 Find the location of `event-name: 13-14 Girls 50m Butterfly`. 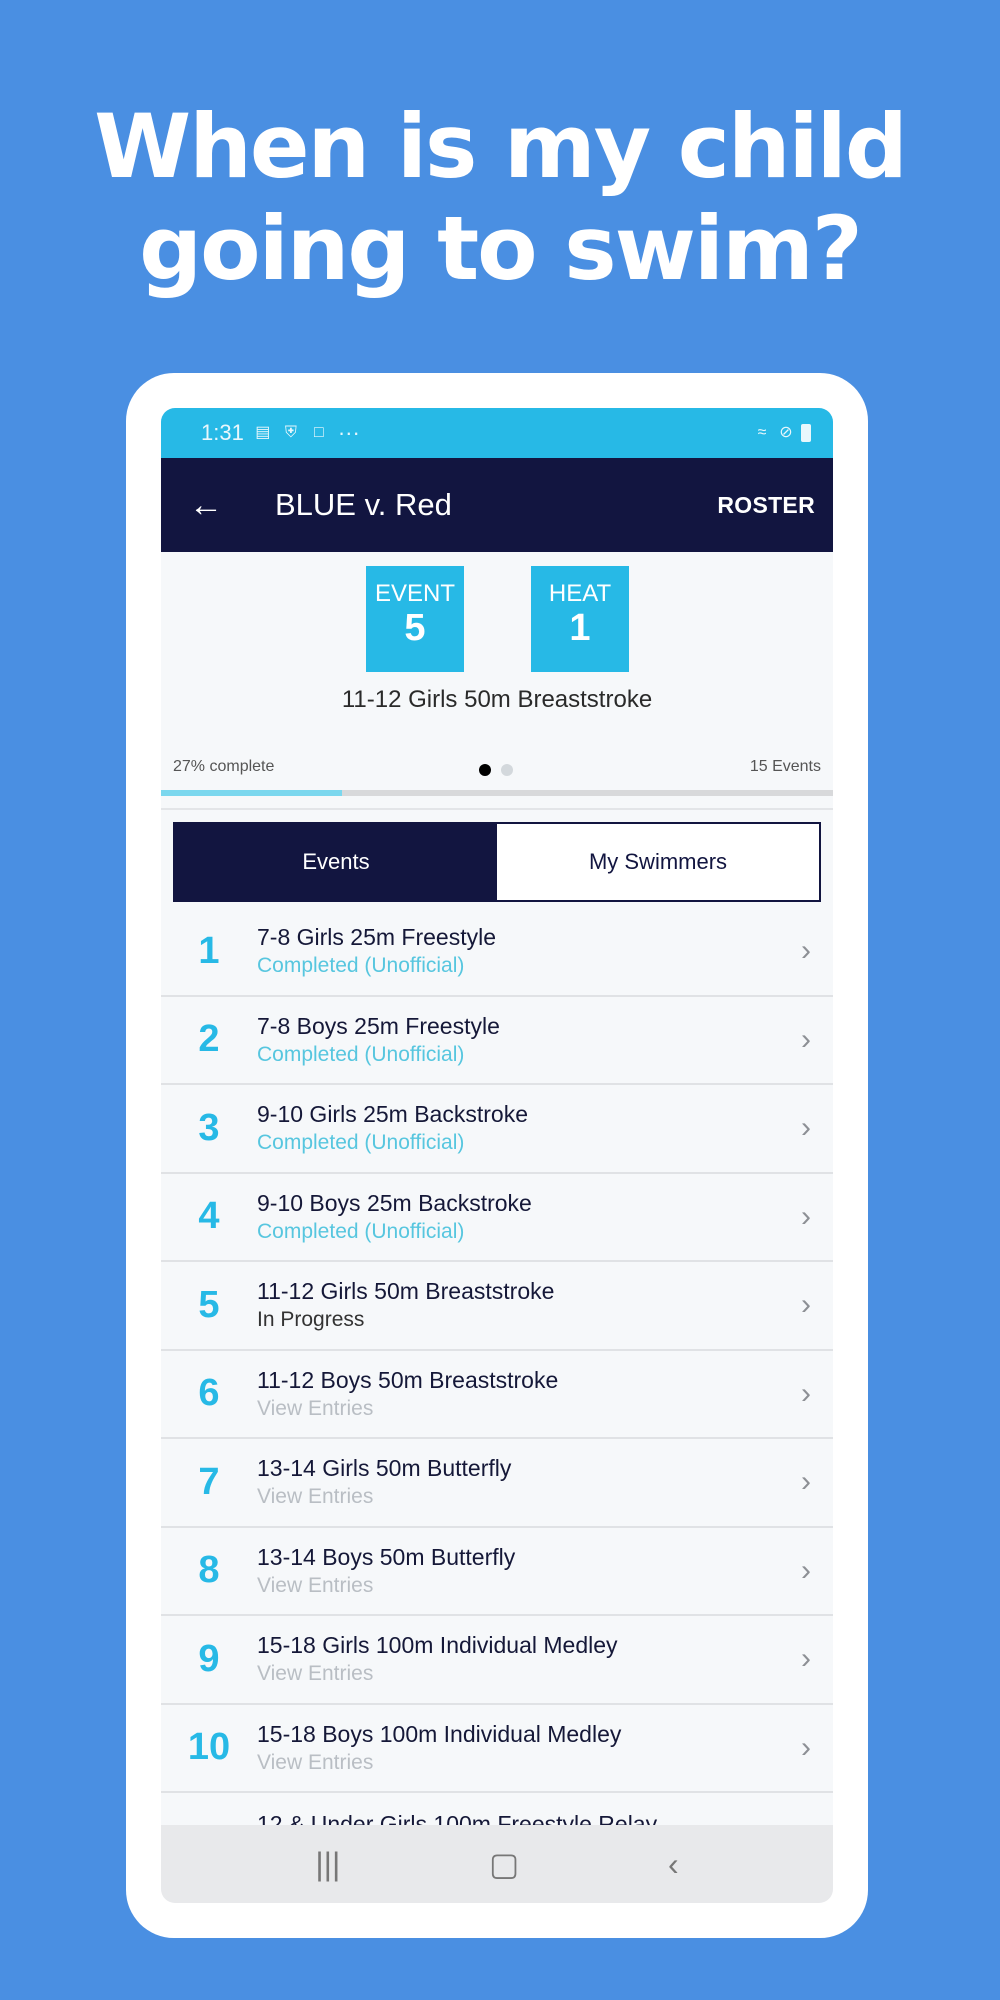

event-name: 13-14 Girls 50m Butterfly is located at coordinates (384, 1468).